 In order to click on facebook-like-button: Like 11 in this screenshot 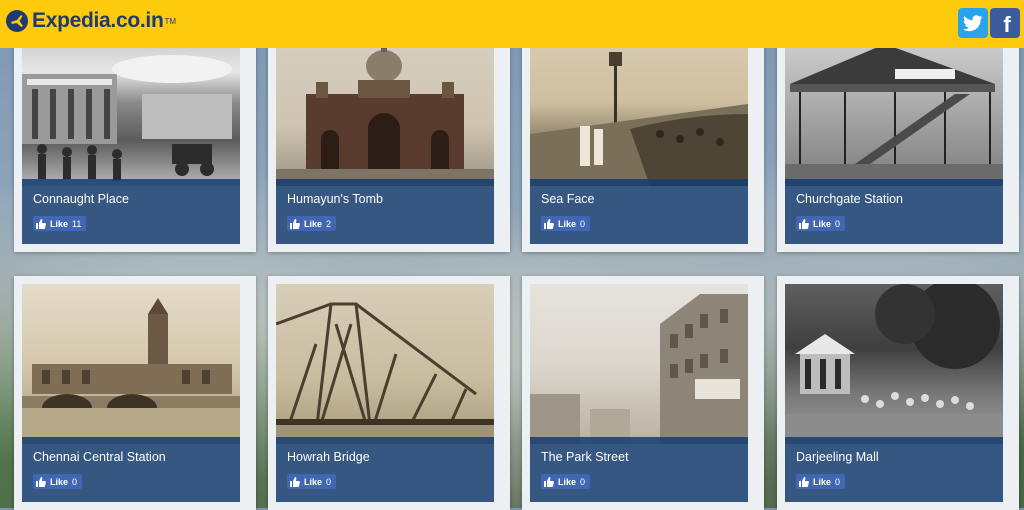, I will do `click(60, 223)`.